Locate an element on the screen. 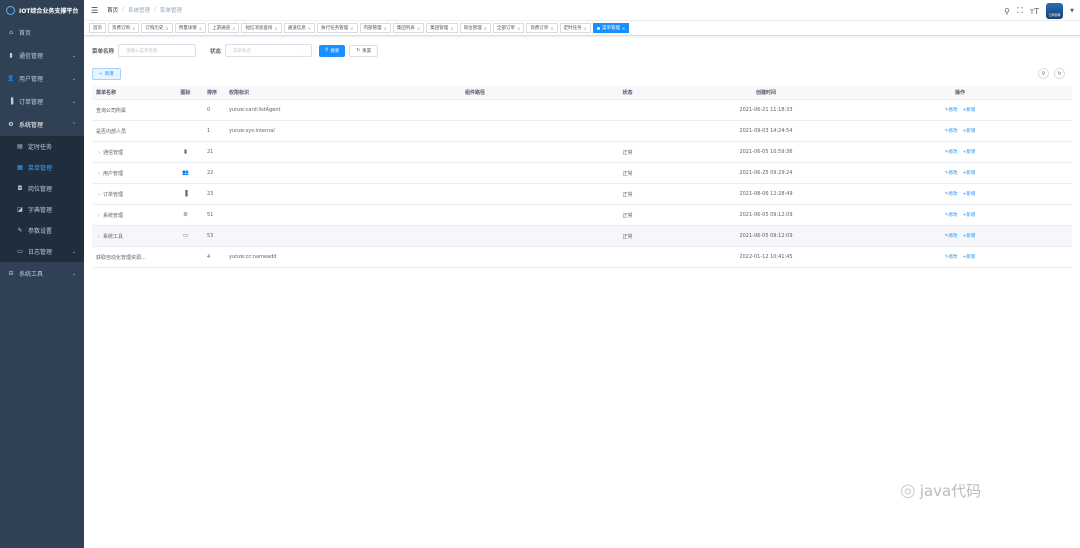 The image size is (1080, 548). table-row: › 通信管理 ▮ 21 正常 2021-06-05 10:59:36 ✎修改 +新增 is located at coordinates (582, 152).